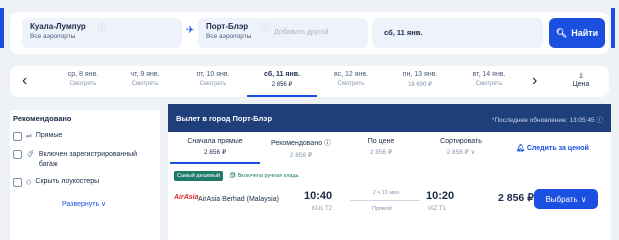  I want to click on search-button: 🔍︎ Найти, so click(577, 33).